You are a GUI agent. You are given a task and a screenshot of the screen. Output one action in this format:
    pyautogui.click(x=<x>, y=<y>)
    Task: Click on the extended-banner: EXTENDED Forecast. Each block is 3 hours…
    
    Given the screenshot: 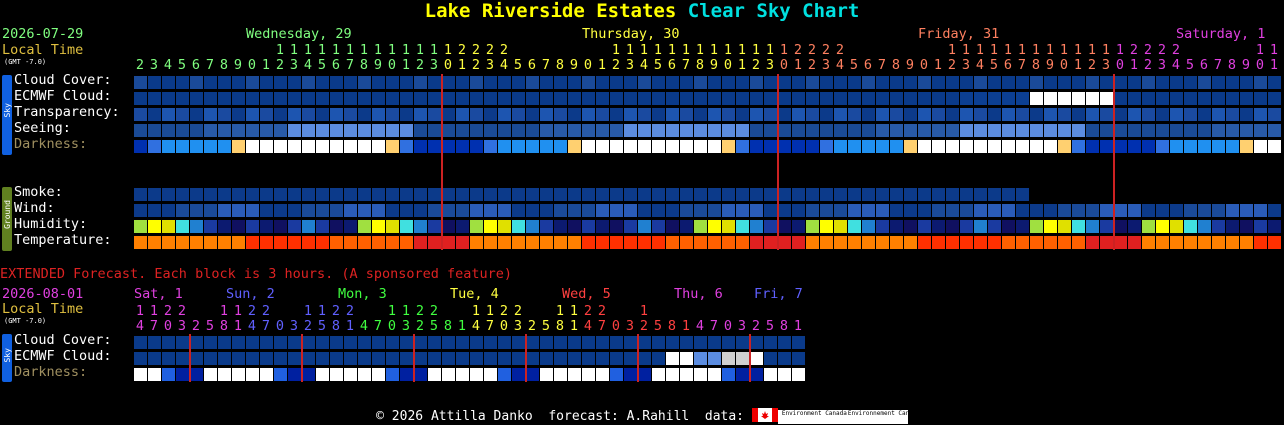 What is the action you would take?
    pyautogui.click(x=256, y=274)
    